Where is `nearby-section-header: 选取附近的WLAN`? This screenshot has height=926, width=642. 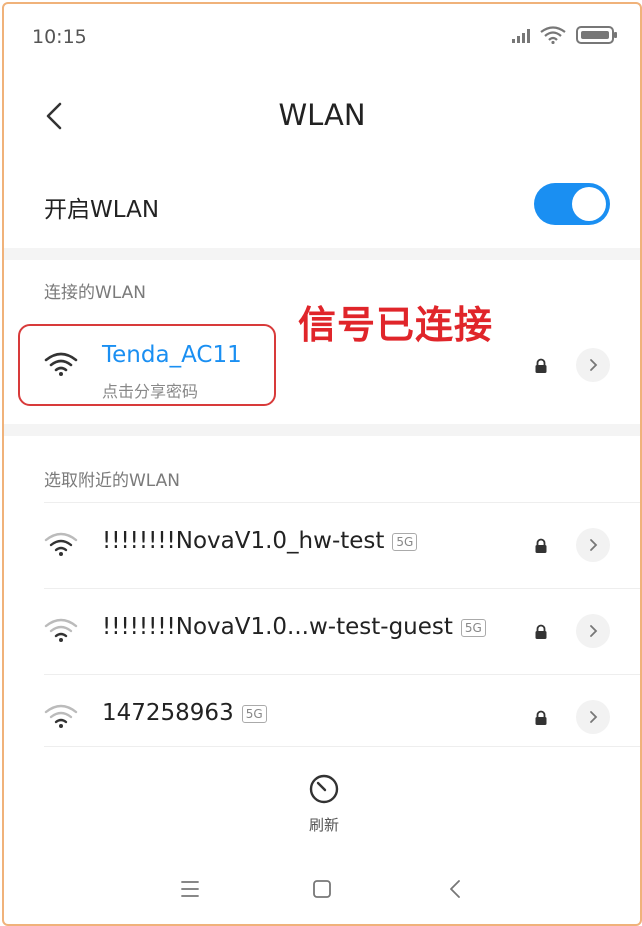 nearby-section-header: 选取附近的WLAN is located at coordinates (112, 481).